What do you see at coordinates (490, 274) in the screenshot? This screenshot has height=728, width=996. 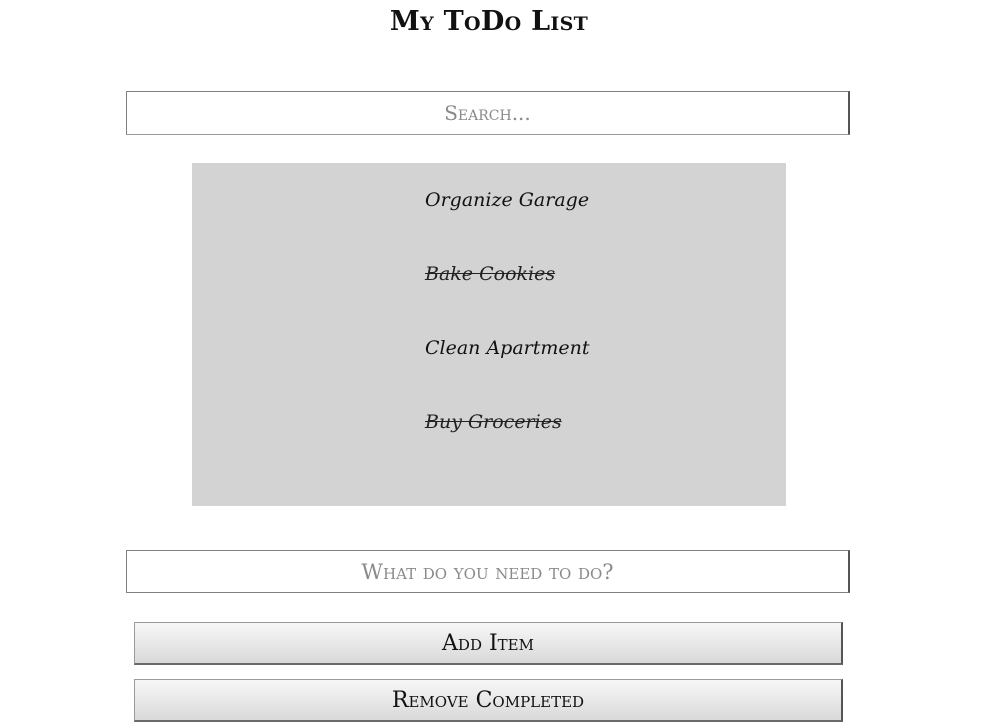 I see `todo-item-bake-cookies: Bake Cookies` at bounding box center [490, 274].